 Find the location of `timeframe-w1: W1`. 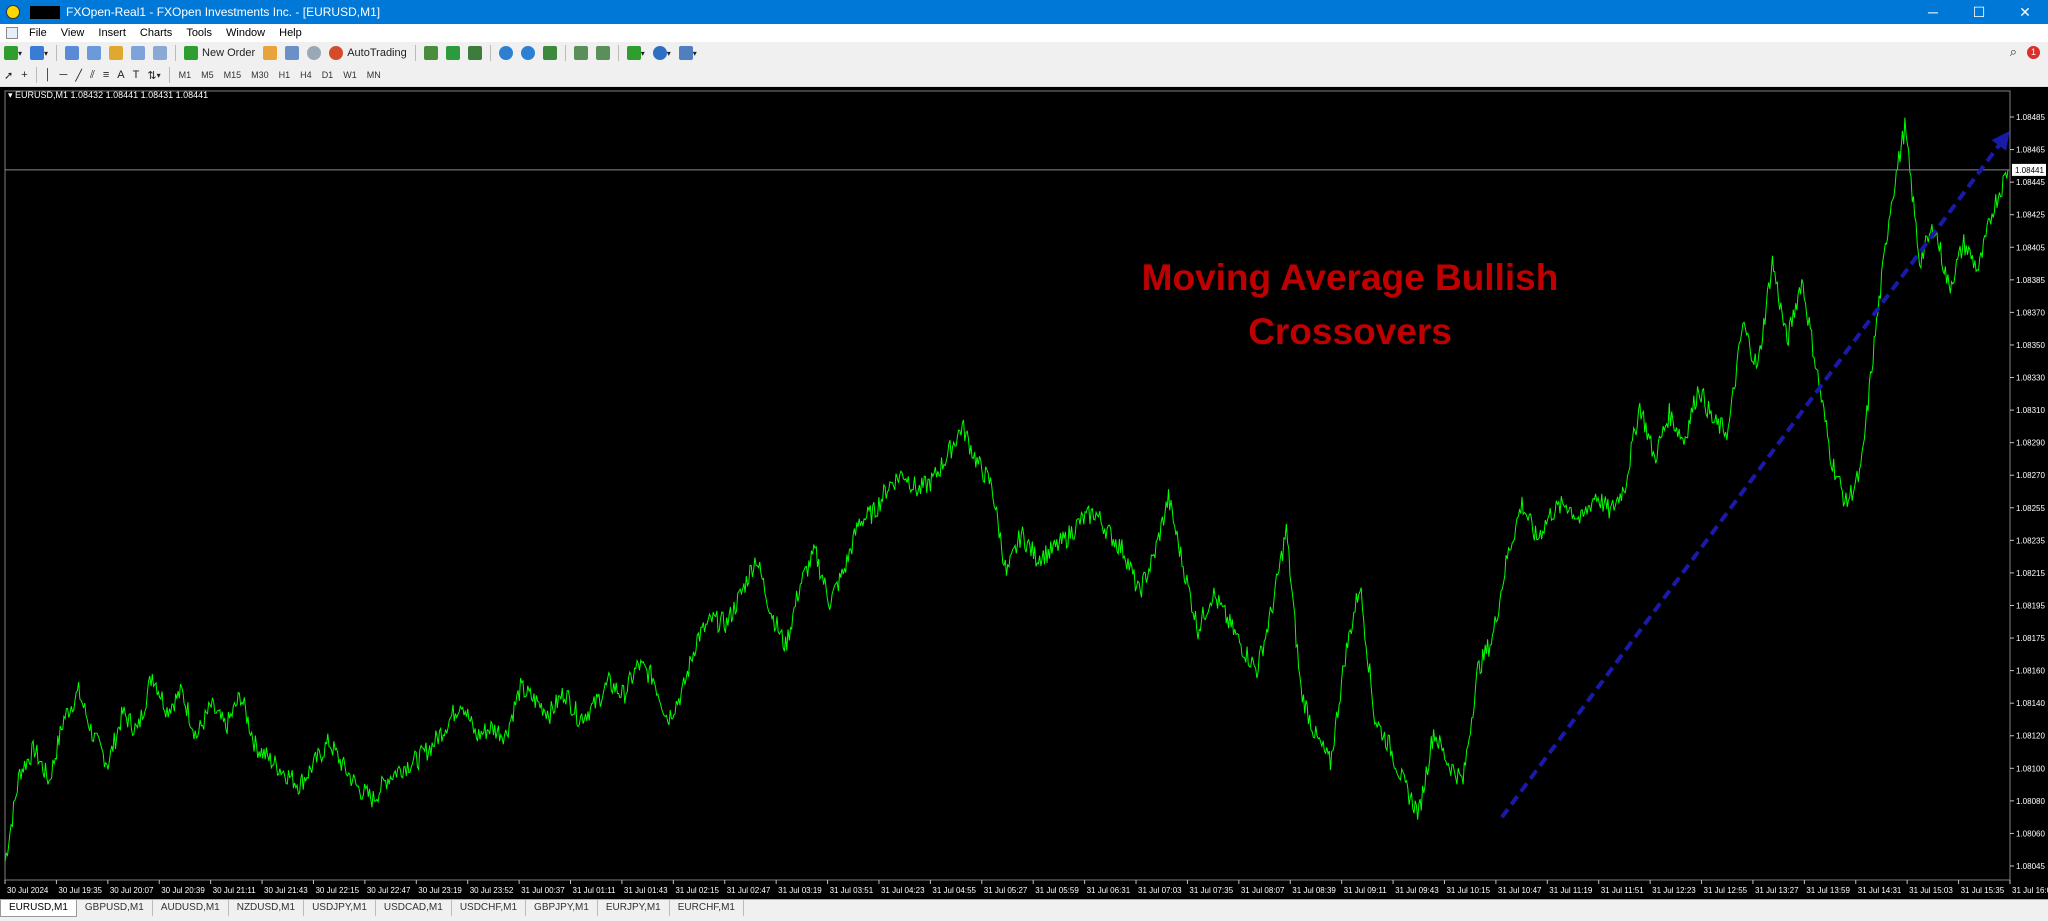

timeframe-w1: W1 is located at coordinates (350, 75).